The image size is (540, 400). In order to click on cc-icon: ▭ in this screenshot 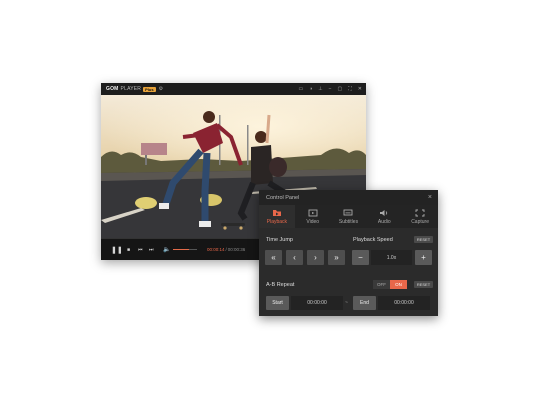, I will do `click(301, 89)`.